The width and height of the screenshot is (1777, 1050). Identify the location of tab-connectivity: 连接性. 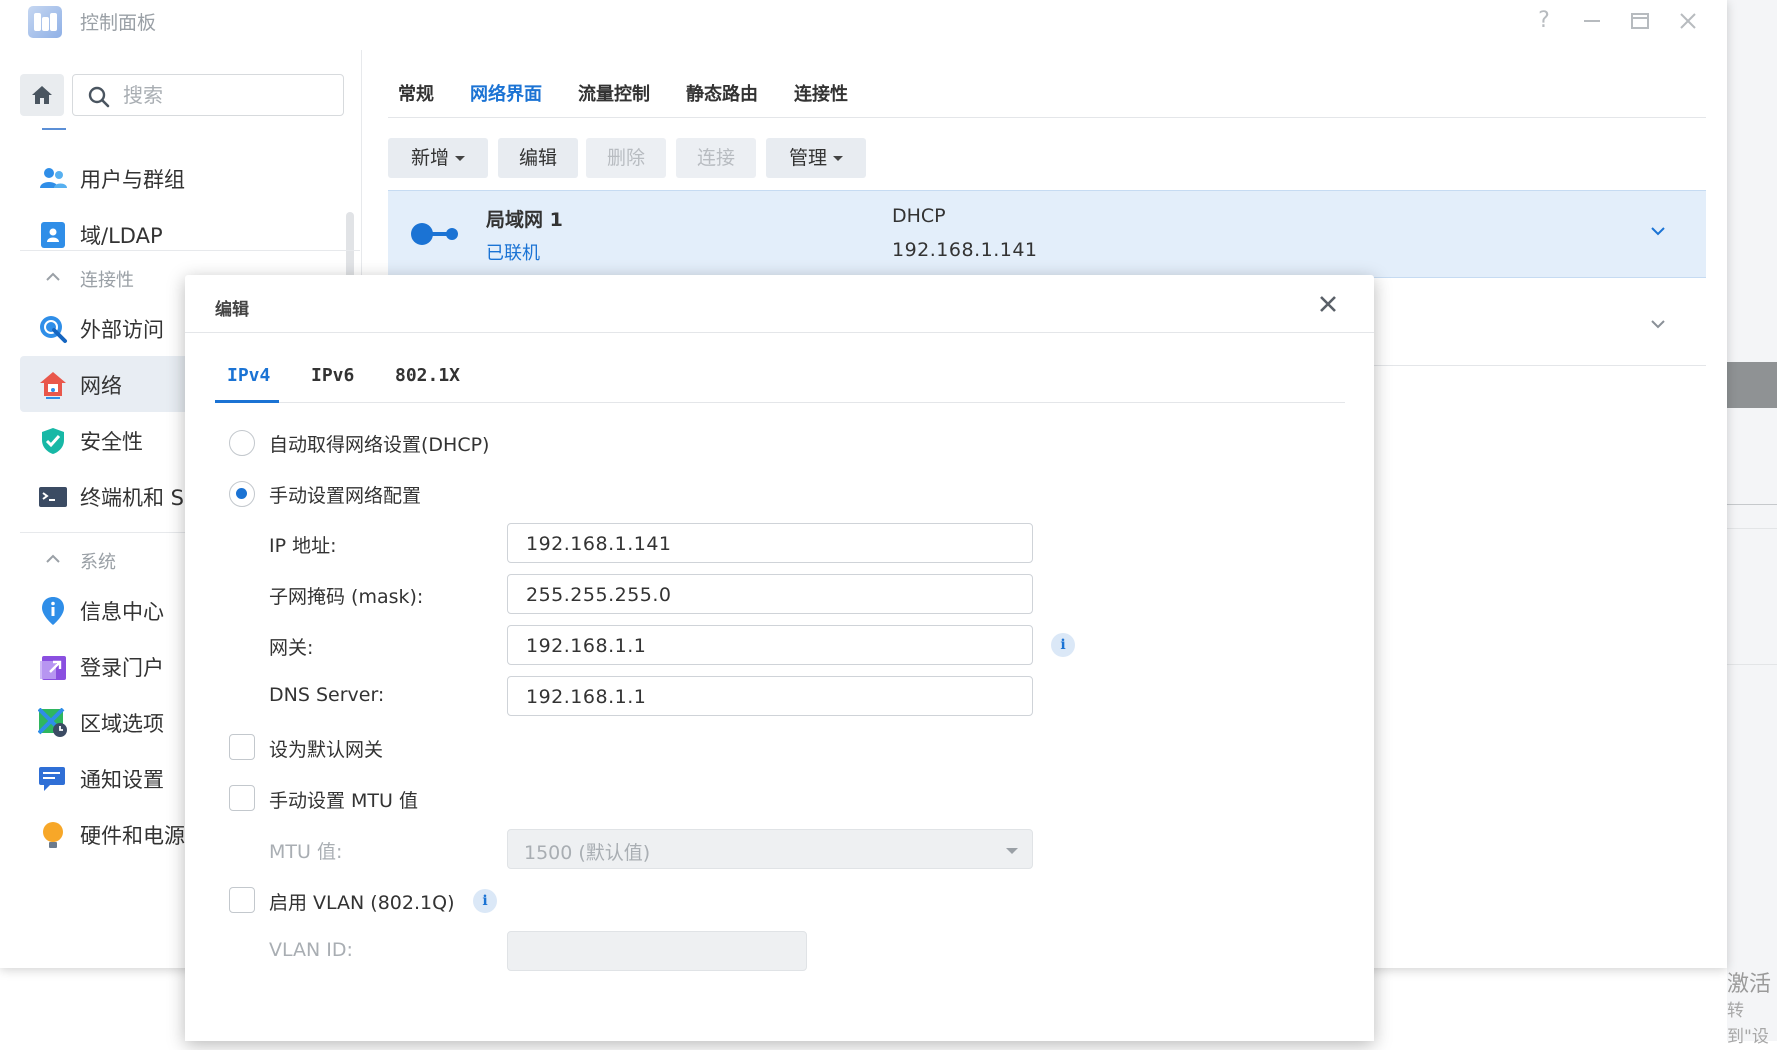
(821, 93).